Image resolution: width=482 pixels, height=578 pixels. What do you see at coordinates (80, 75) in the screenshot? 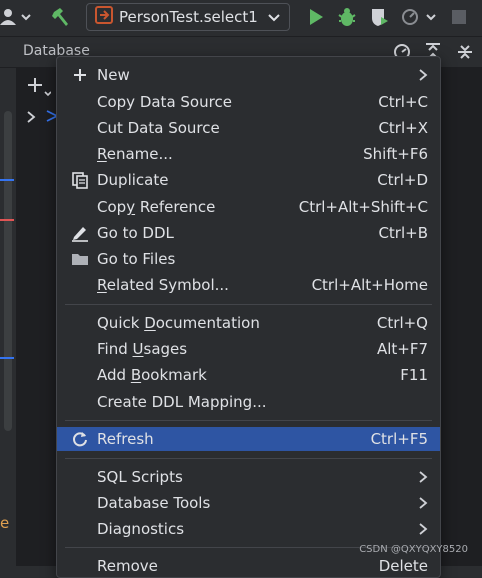
I see `plus-icon` at bounding box center [80, 75].